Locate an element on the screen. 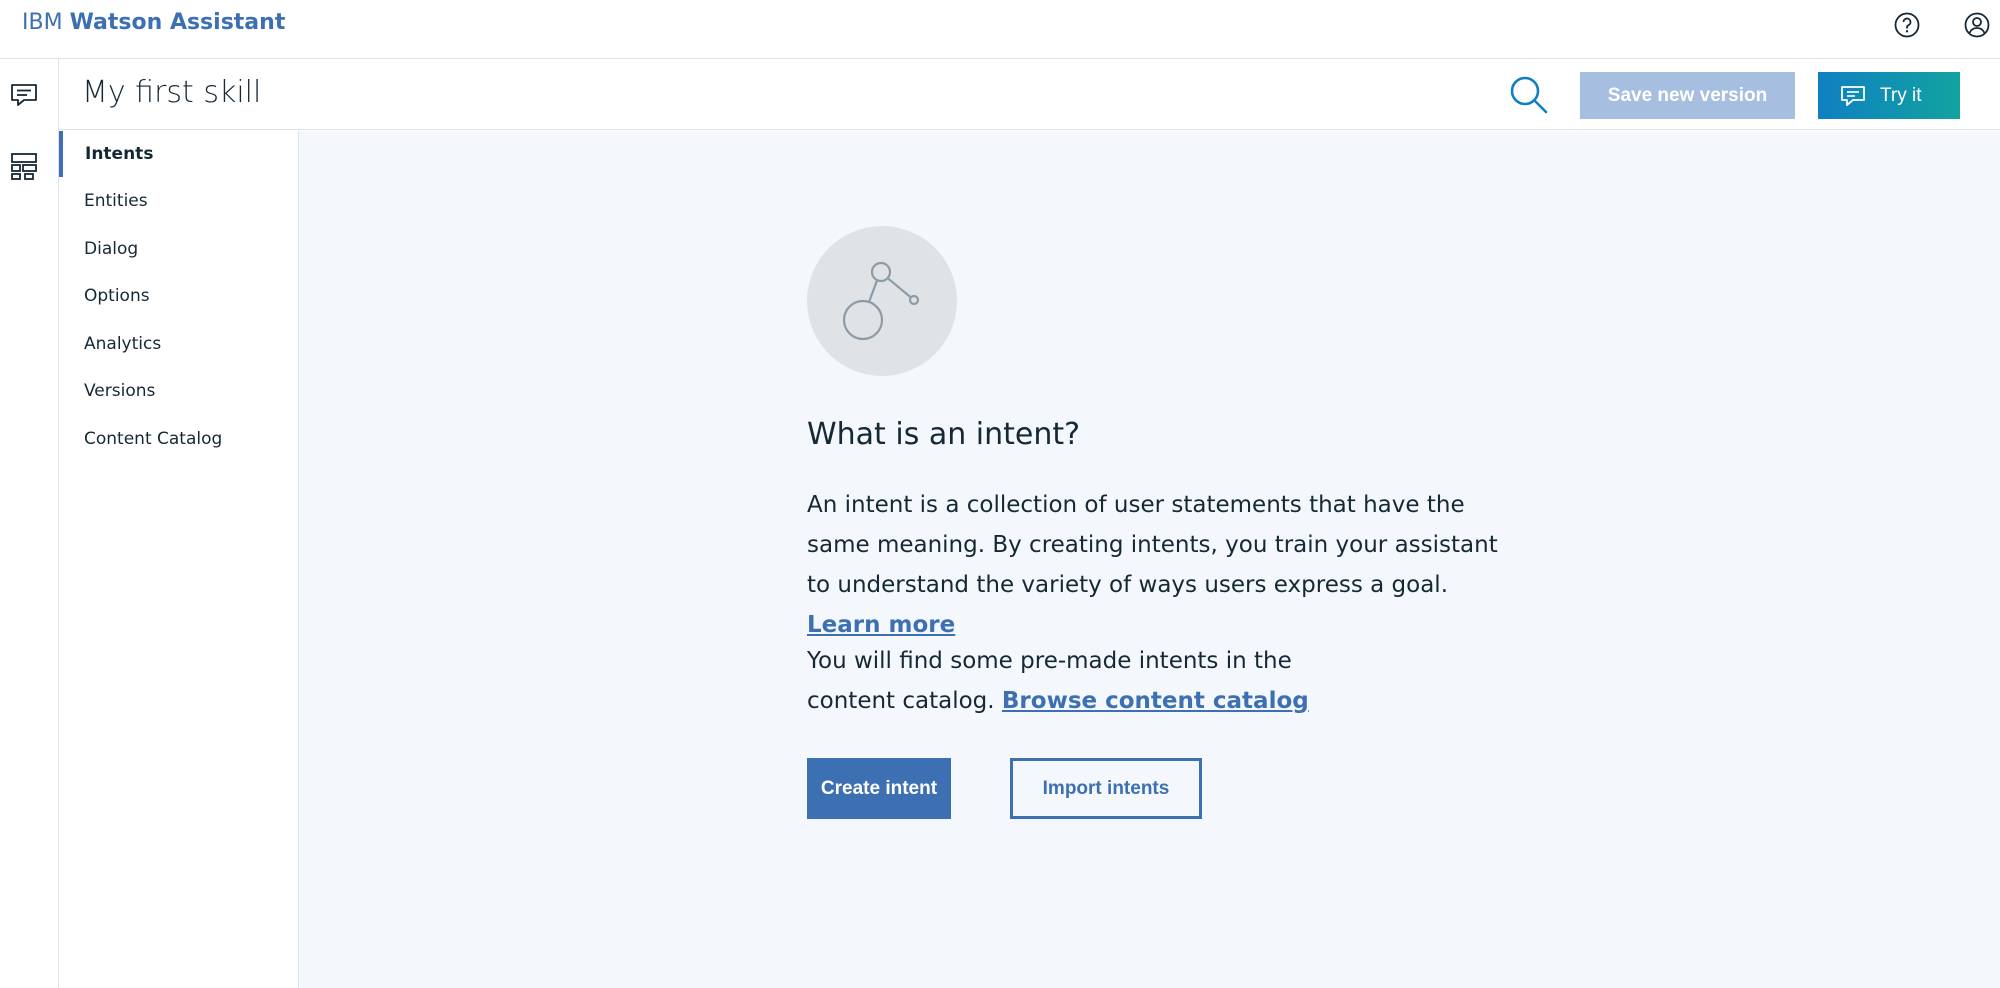  try-it-button: Try it is located at coordinates (1889, 95).